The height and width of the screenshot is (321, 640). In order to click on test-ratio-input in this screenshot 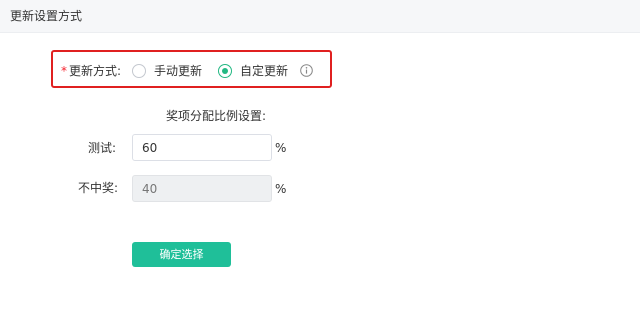, I will do `click(202, 147)`.